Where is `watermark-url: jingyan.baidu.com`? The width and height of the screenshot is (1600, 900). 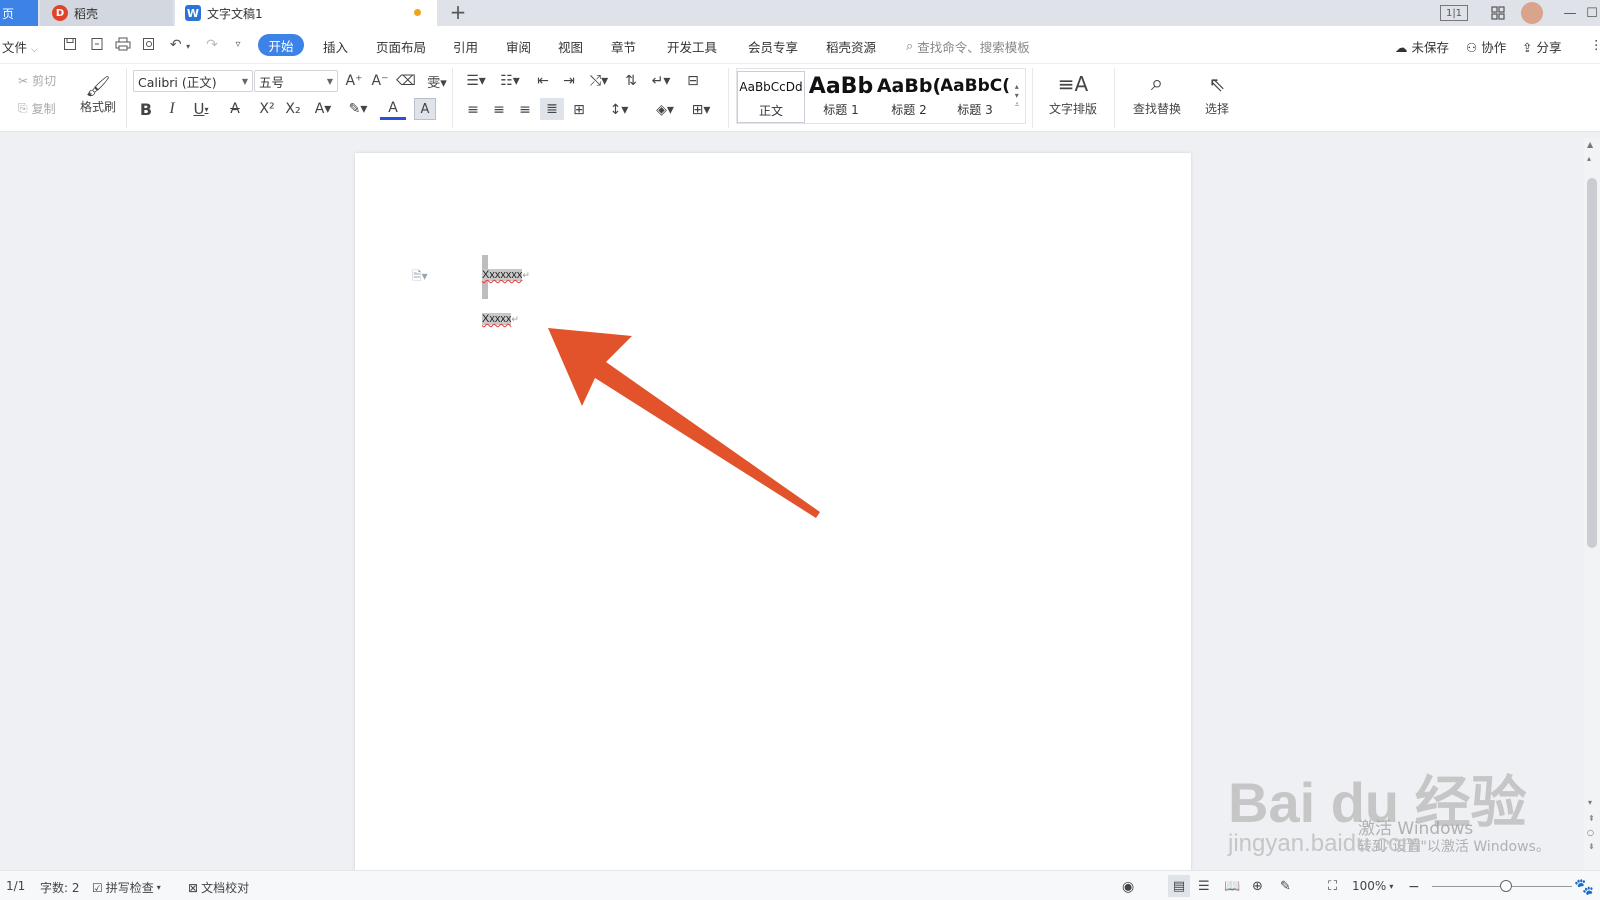
watermark-url: jingyan.baidu.com is located at coordinates (1325, 843).